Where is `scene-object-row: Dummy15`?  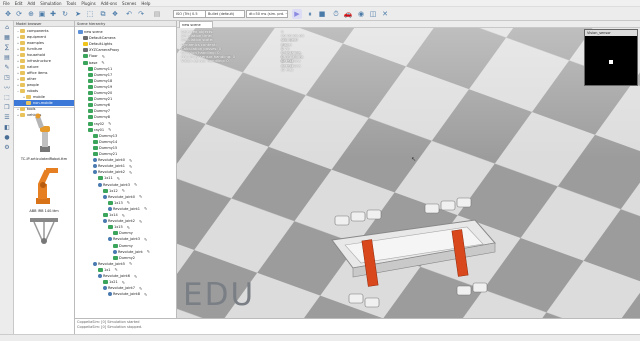
scene-object-row: Dummy15 is located at coordinates (105, 148).